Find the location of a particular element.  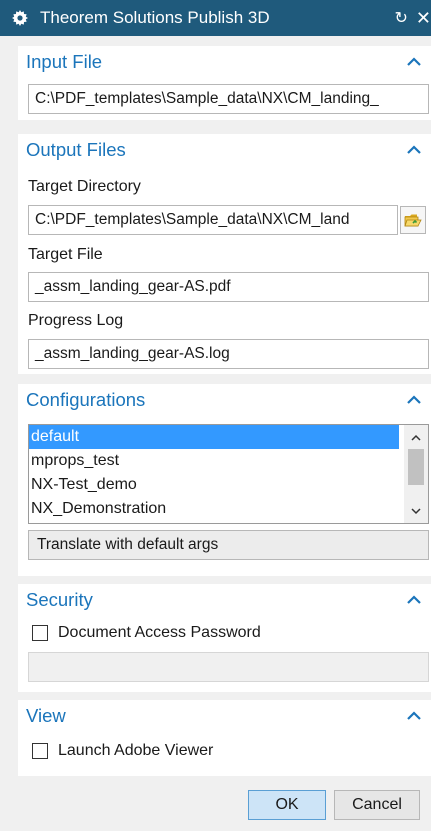

security-section: Security Document Access Password is located at coordinates (224, 638).